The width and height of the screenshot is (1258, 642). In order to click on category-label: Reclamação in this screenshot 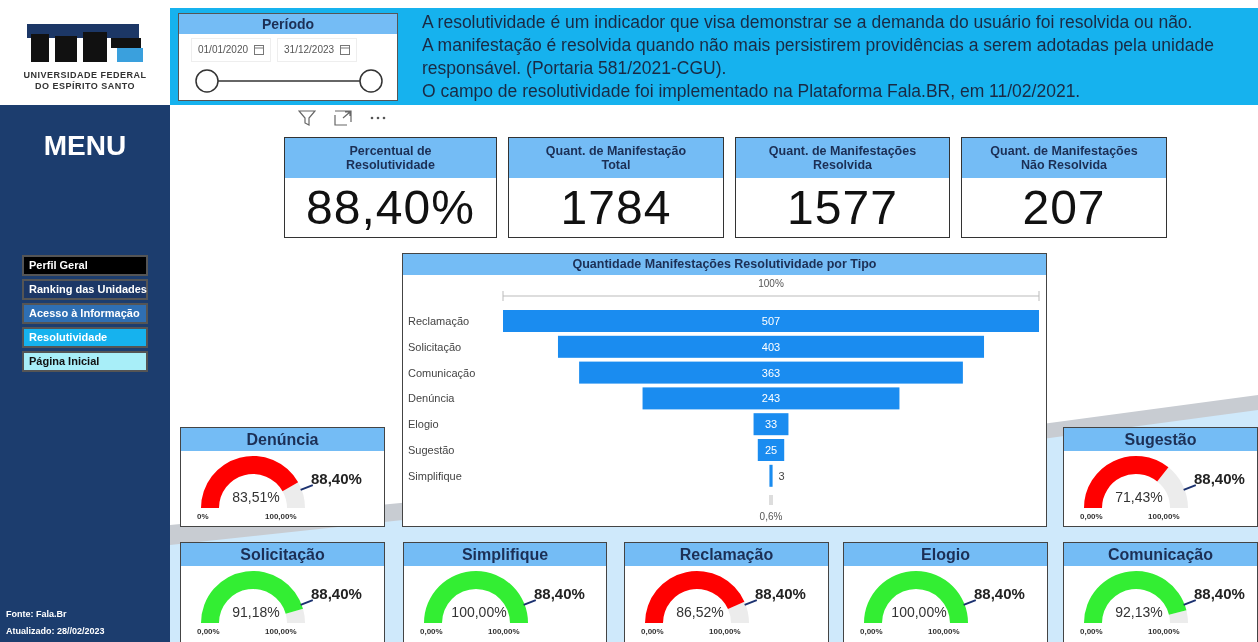, I will do `click(439, 321)`.